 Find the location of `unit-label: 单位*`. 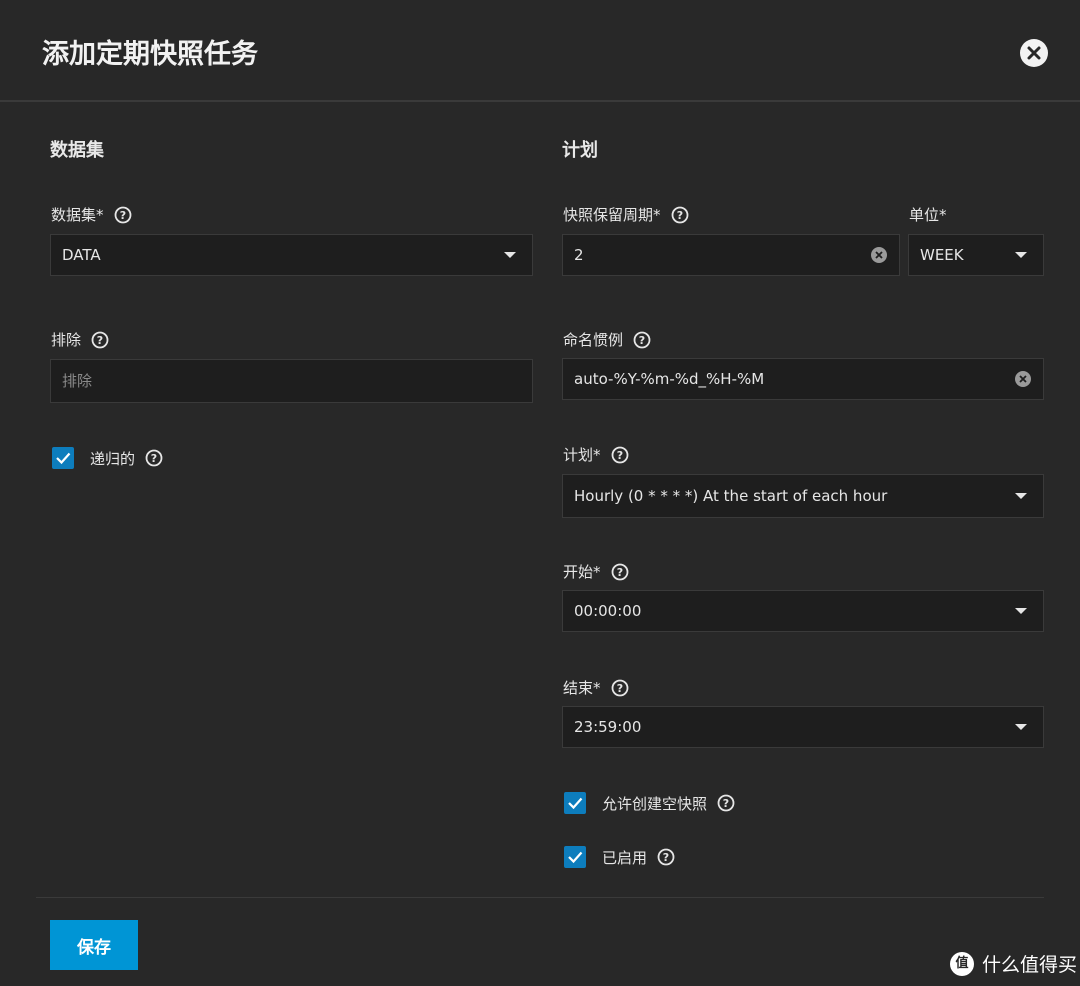

unit-label: 单位* is located at coordinates (928, 214).